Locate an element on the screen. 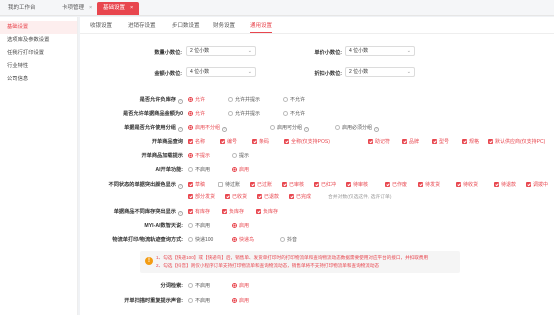  bill-status-draft: 草稿 is located at coordinates (196, 184).